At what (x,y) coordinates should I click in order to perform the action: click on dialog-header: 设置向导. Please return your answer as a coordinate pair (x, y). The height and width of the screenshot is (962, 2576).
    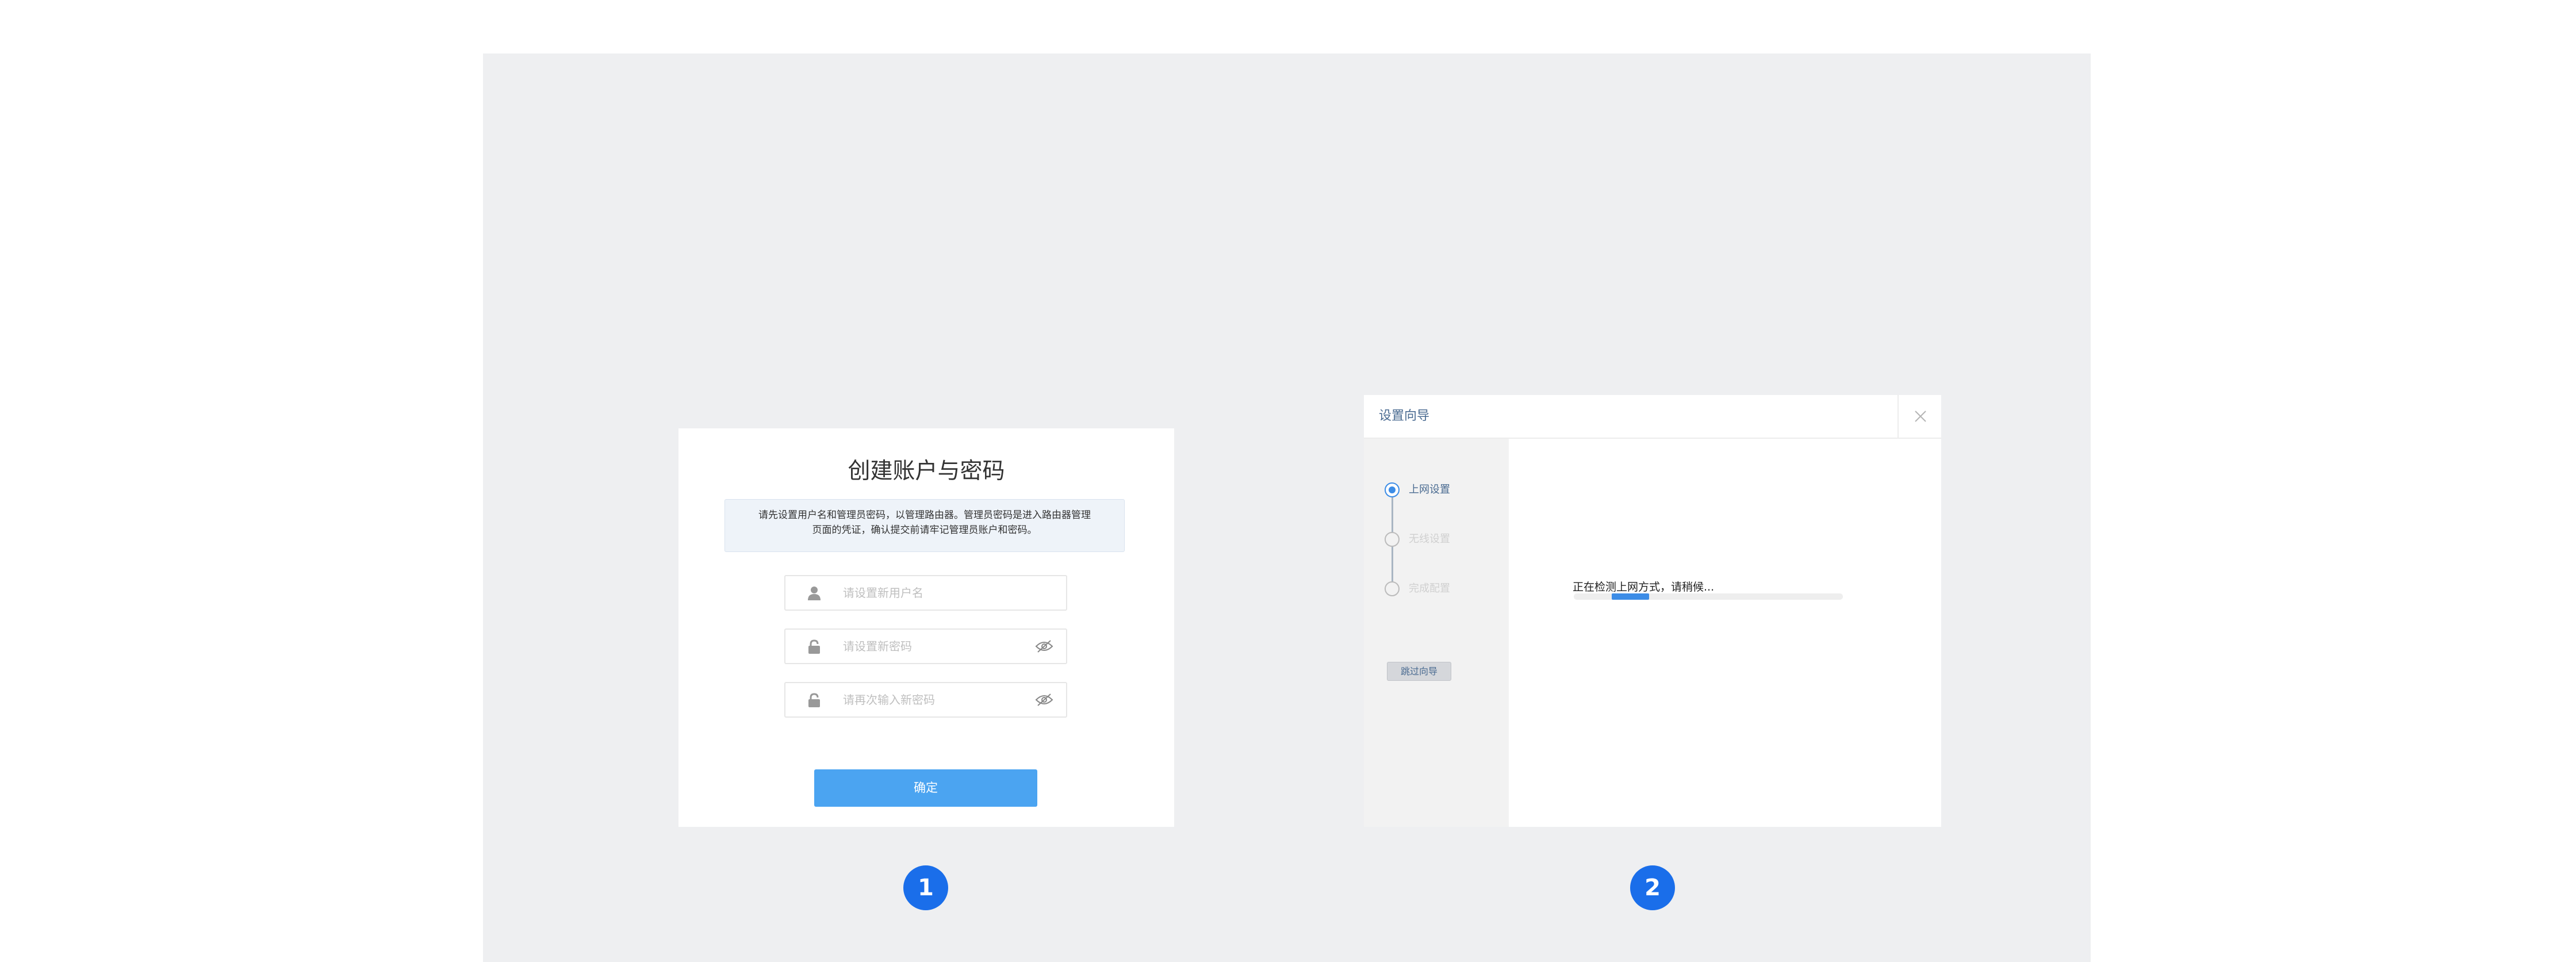
    Looking at the image, I should click on (1652, 417).